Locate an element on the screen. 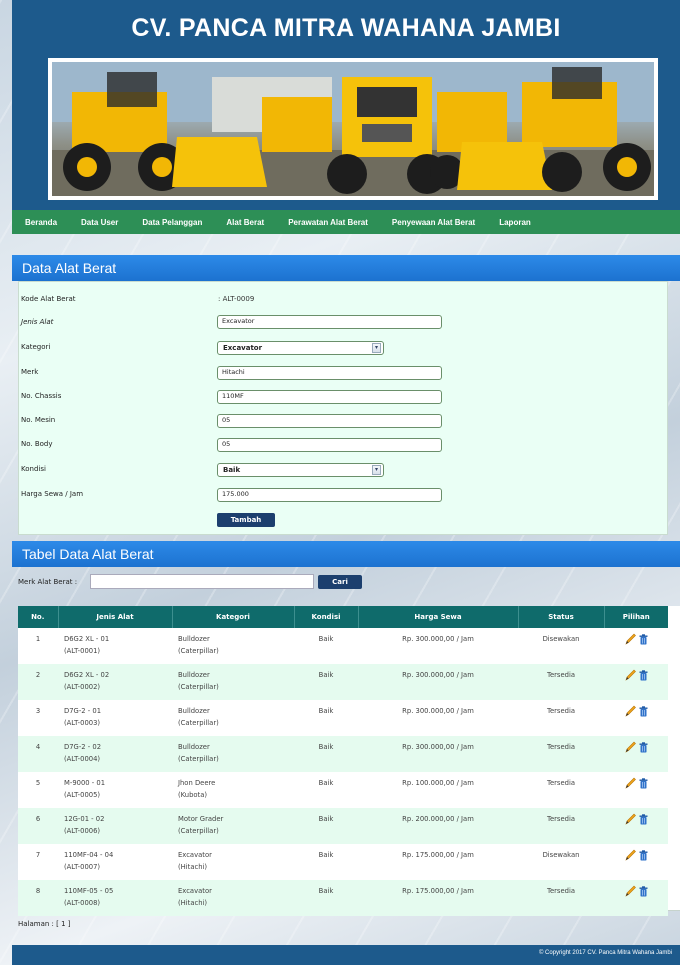 The image size is (680, 965). kode-alat: (ALT-0001) is located at coordinates (82, 651).